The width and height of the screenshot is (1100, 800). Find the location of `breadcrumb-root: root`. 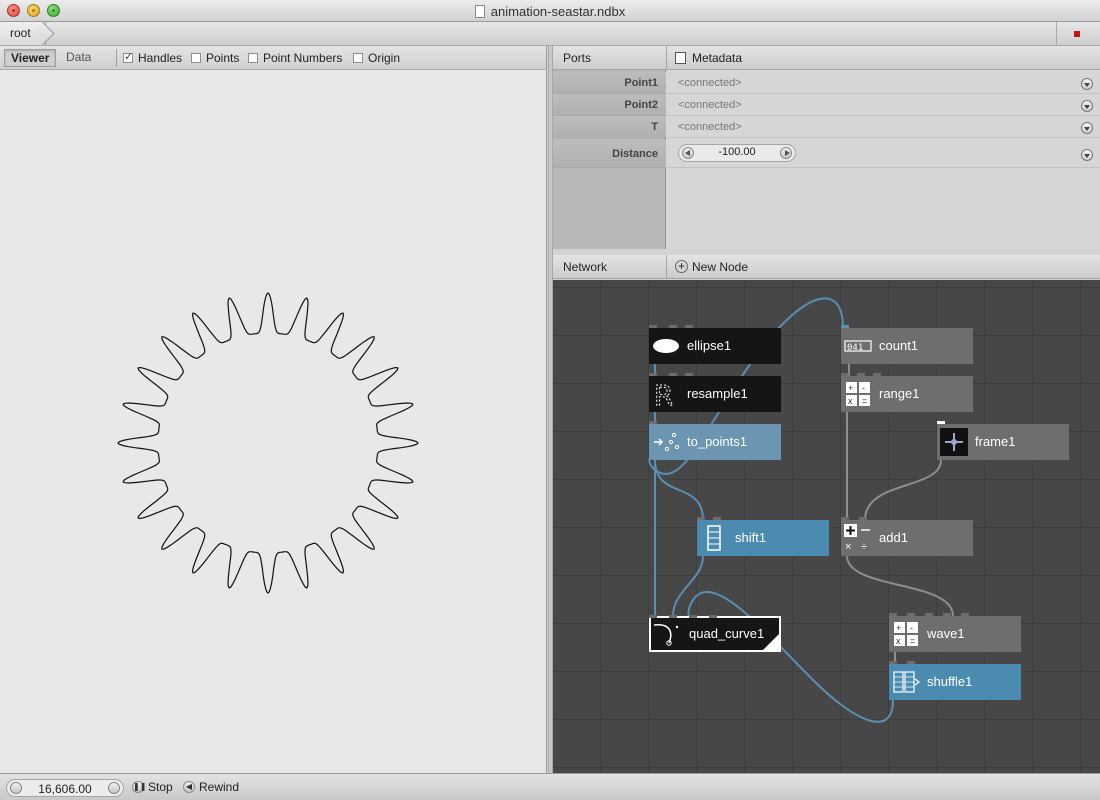

breadcrumb-root: root is located at coordinates (23, 33).